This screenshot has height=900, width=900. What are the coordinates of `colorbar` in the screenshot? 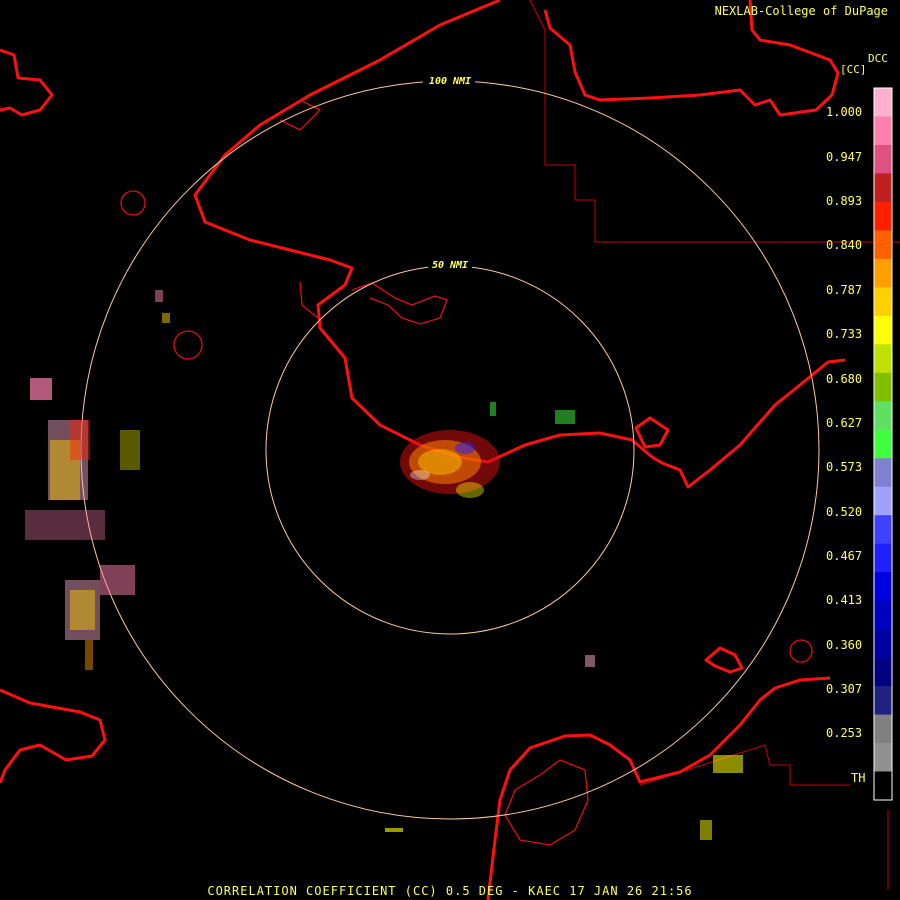 It's located at (883, 444).